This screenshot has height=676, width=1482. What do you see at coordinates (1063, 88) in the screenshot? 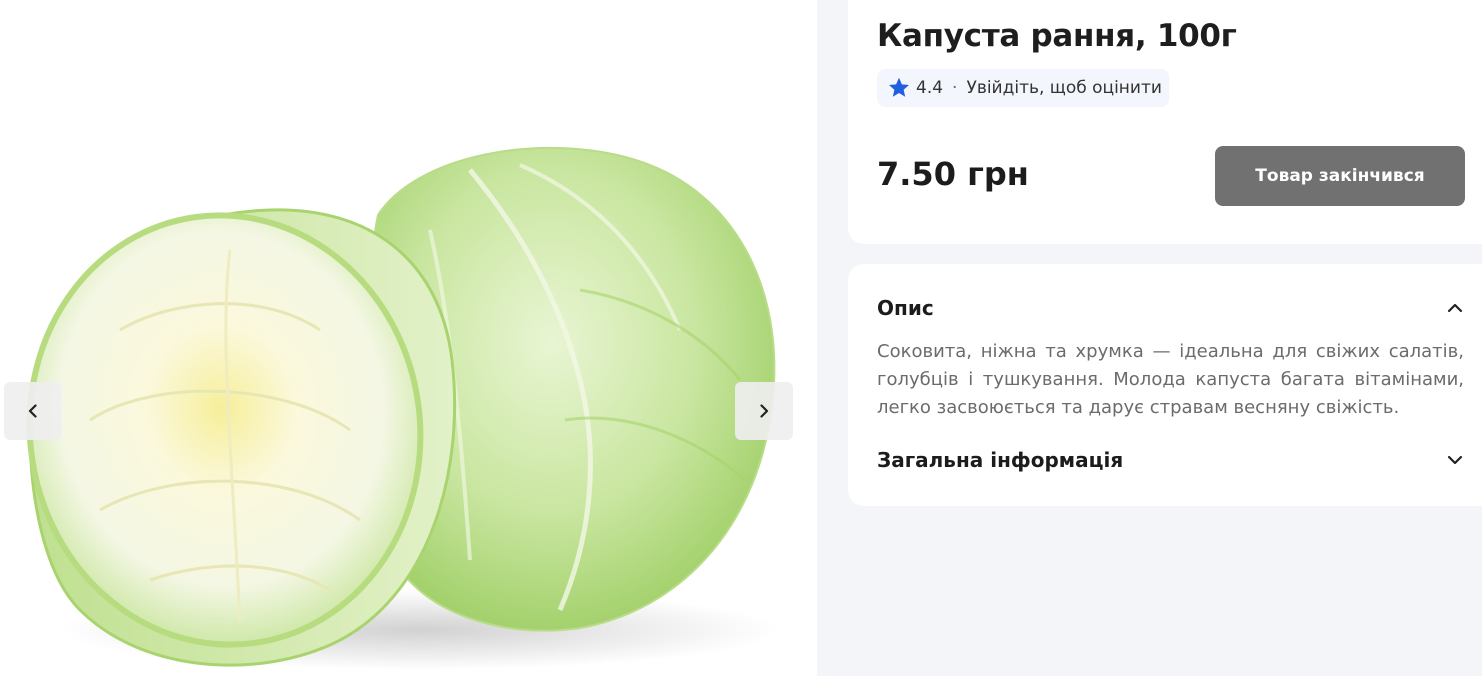
I see `login-to-rate-link: Увійдіть, щоб оцінити` at bounding box center [1063, 88].